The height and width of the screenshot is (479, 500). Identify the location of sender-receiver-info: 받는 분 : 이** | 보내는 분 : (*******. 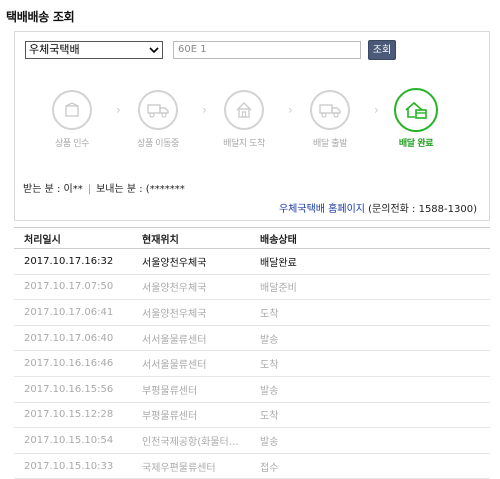
(104, 187).